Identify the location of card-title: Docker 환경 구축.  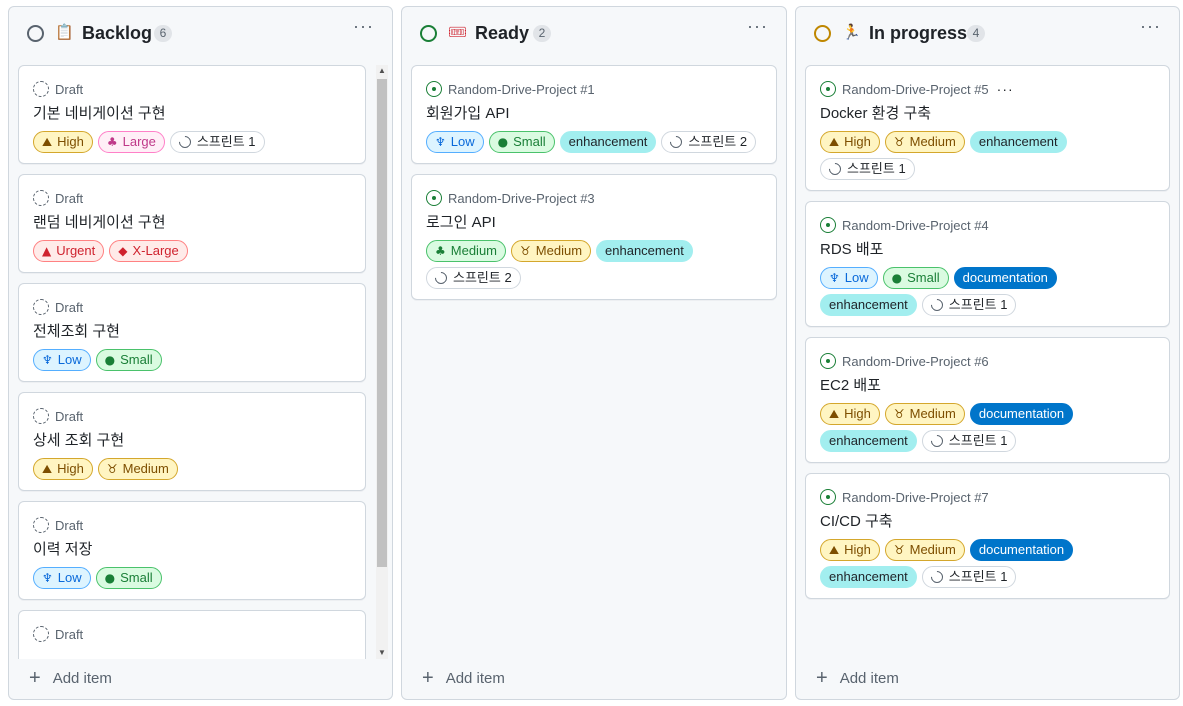
(987, 114).